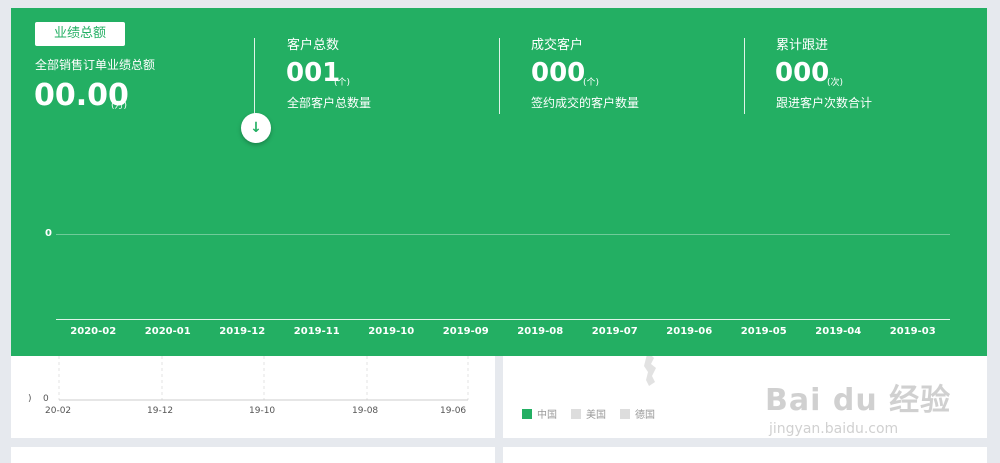 The width and height of the screenshot is (1000, 463). What do you see at coordinates (745, 455) in the screenshot?
I see `bottom-right-card` at bounding box center [745, 455].